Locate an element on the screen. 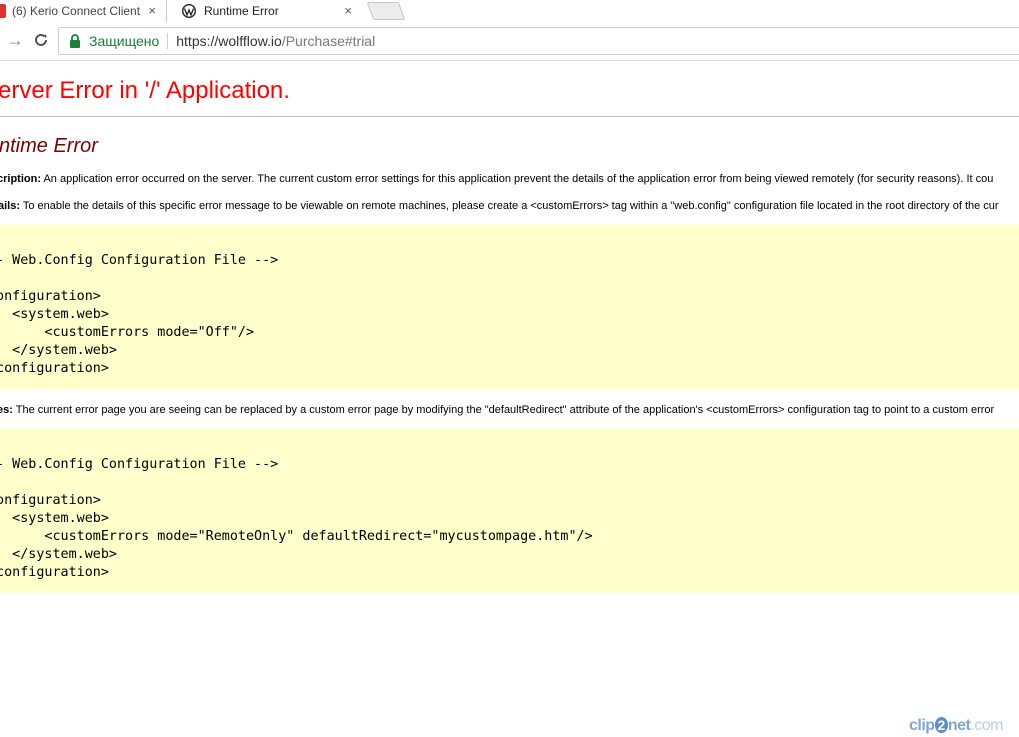  reload-icon is located at coordinates (41, 40).